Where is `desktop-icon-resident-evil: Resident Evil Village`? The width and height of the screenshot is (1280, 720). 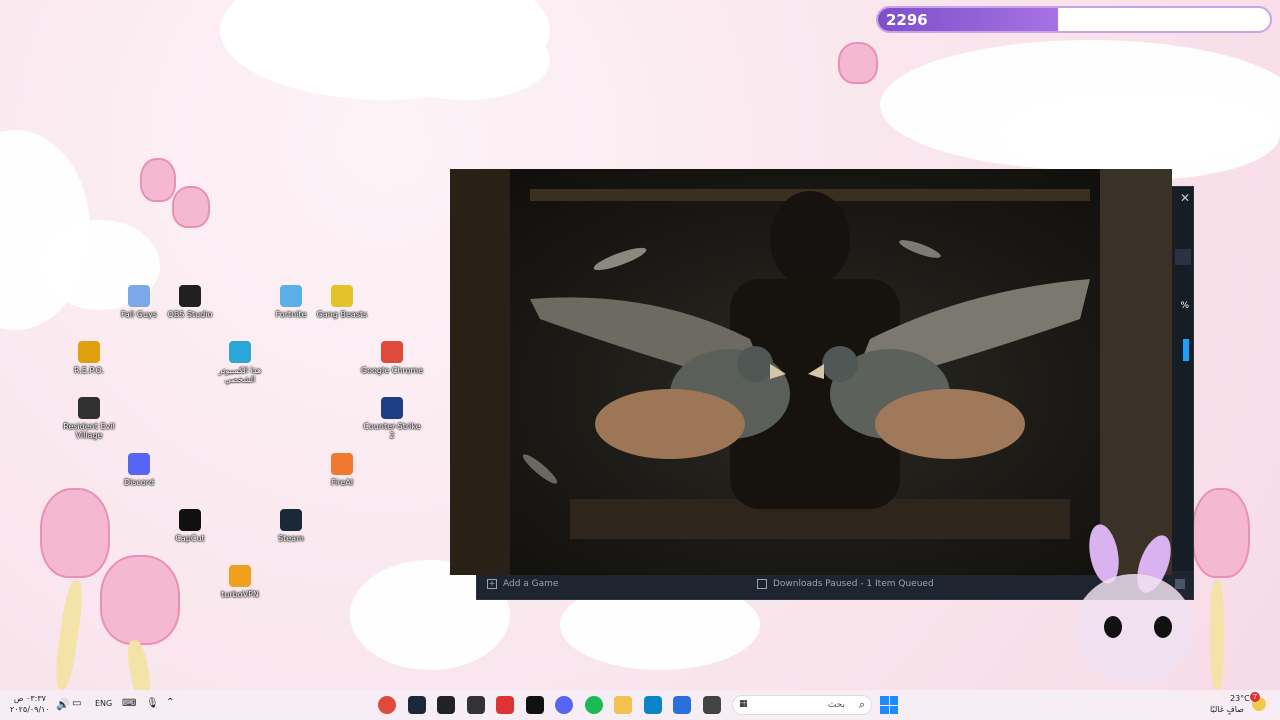 desktop-icon-resident-evil: Resident Evil Village is located at coordinates (89, 418).